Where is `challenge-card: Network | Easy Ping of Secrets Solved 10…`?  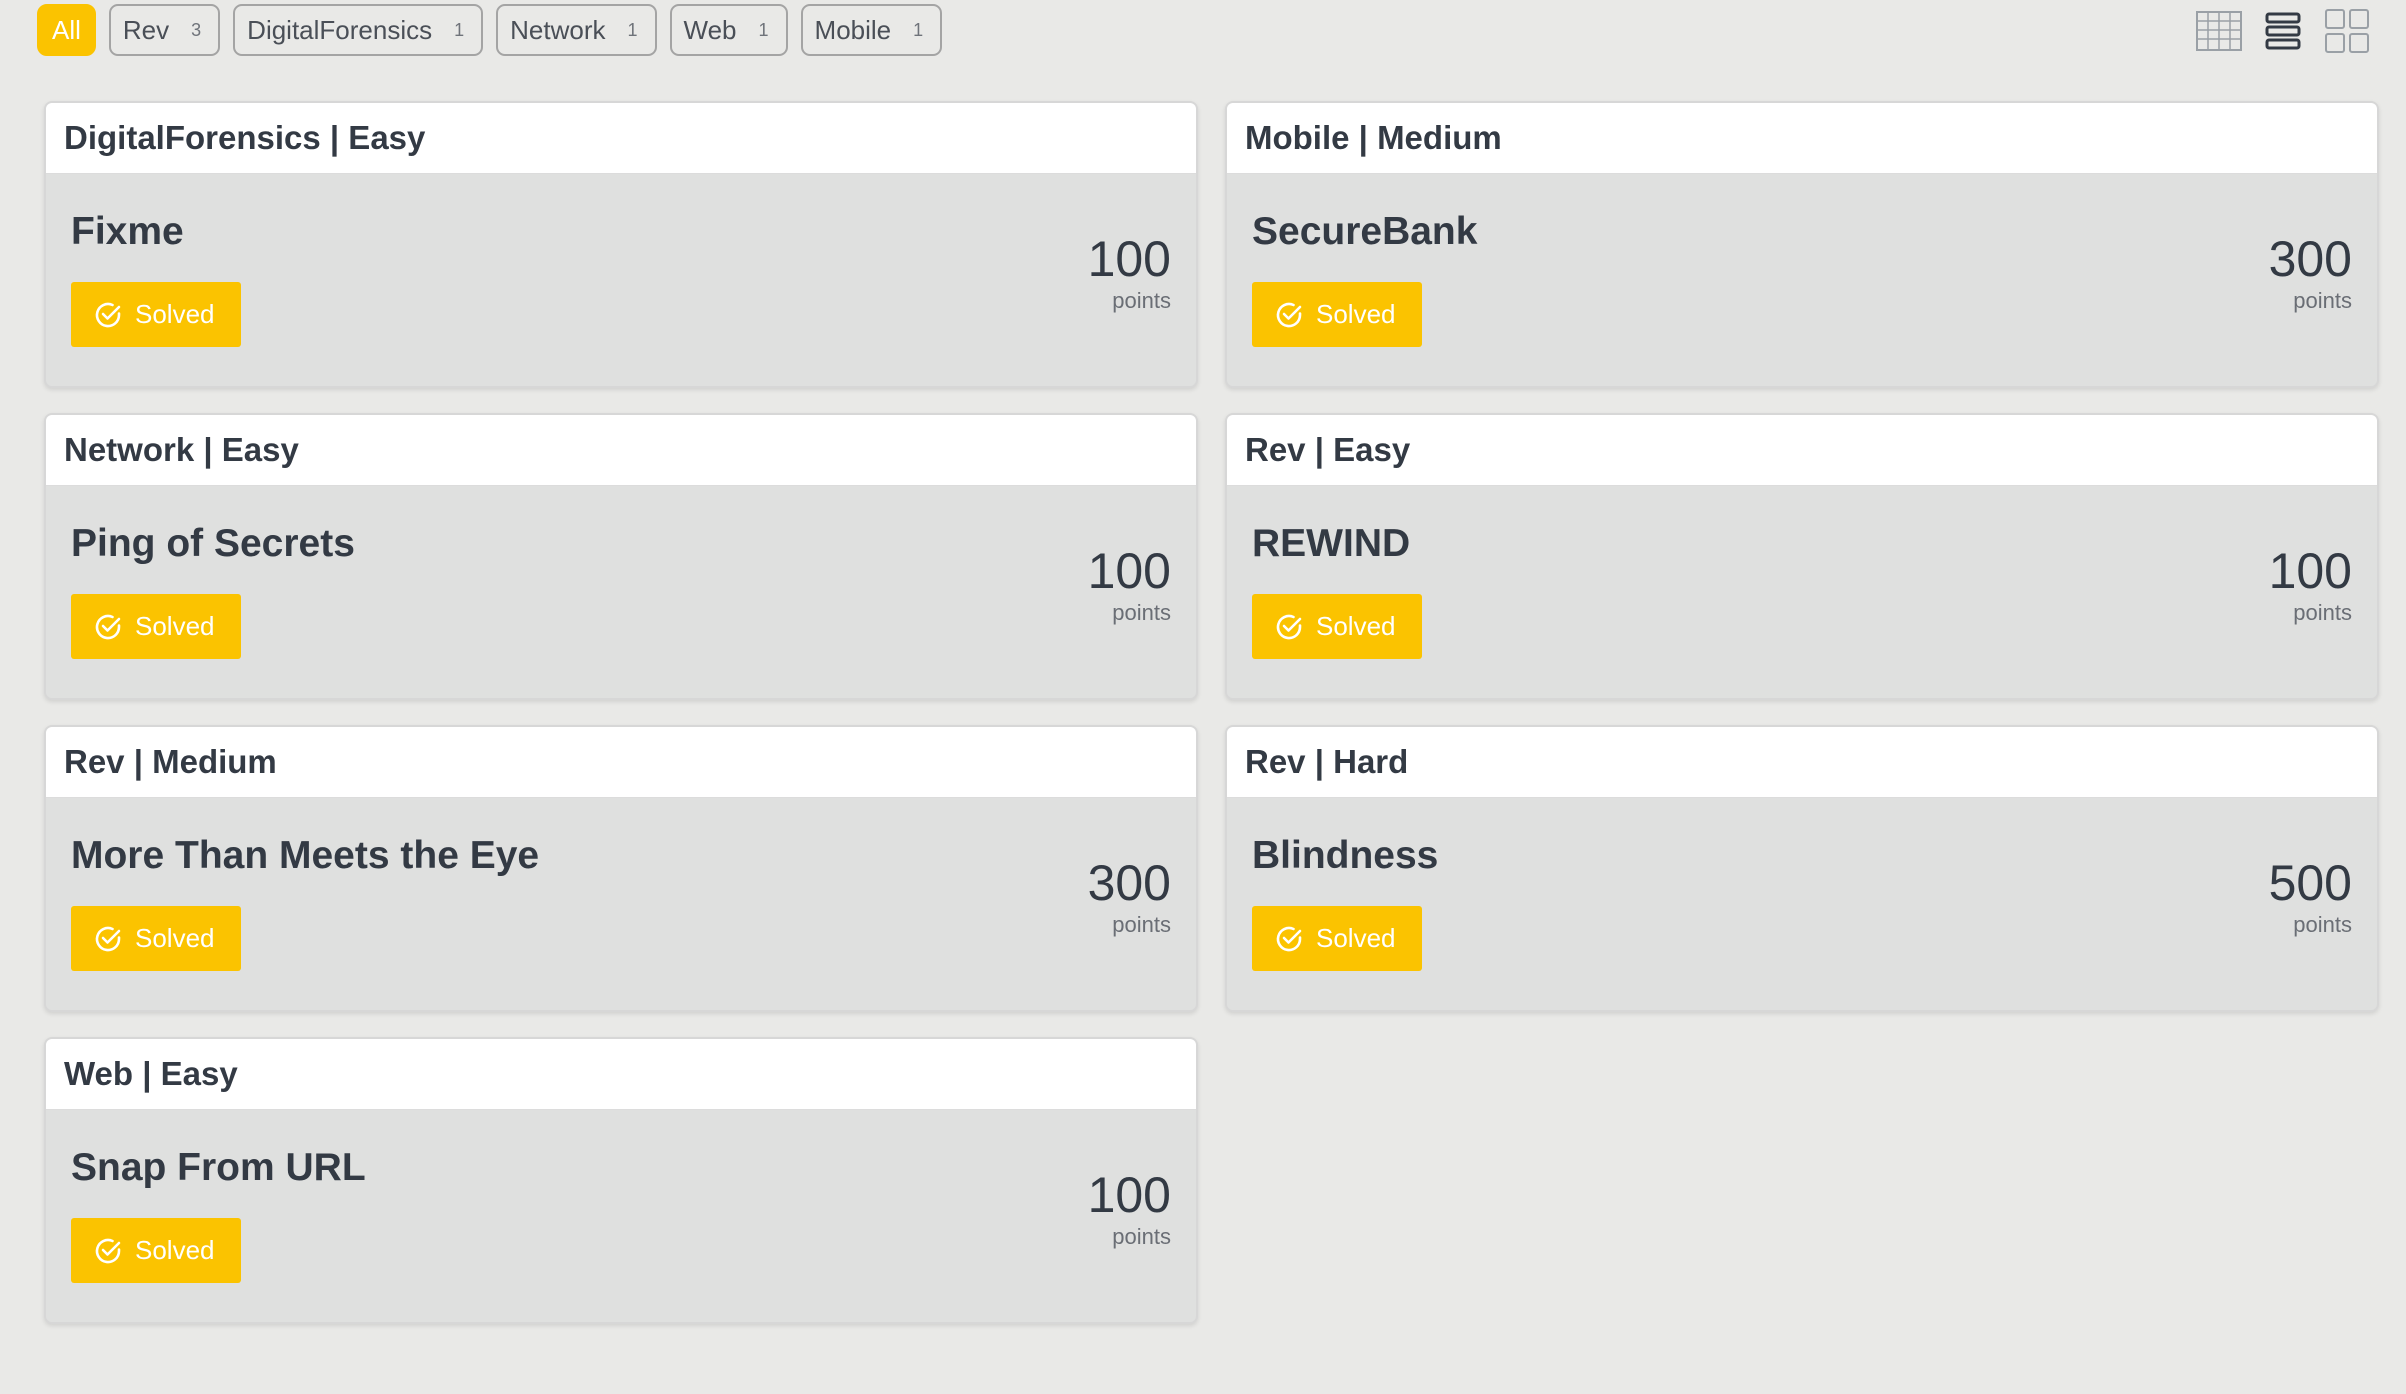 challenge-card: Network | Easy Ping of Secrets Solved 10… is located at coordinates (621, 556).